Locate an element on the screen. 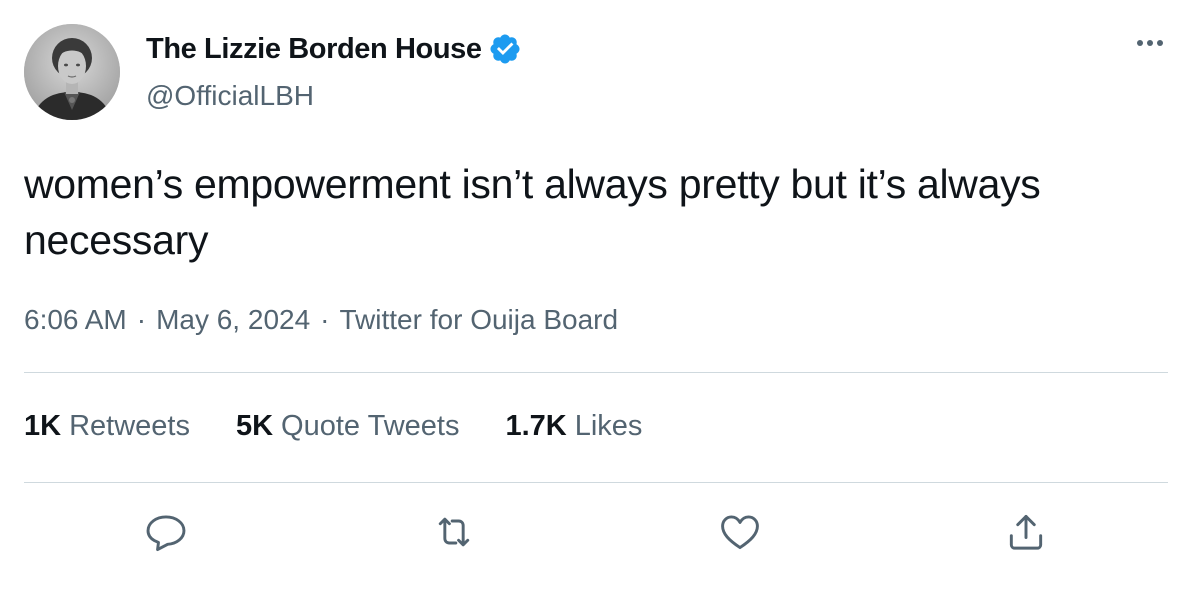 The image size is (1192, 604). likes-stat: 1.7K Likes is located at coordinates (573, 426).